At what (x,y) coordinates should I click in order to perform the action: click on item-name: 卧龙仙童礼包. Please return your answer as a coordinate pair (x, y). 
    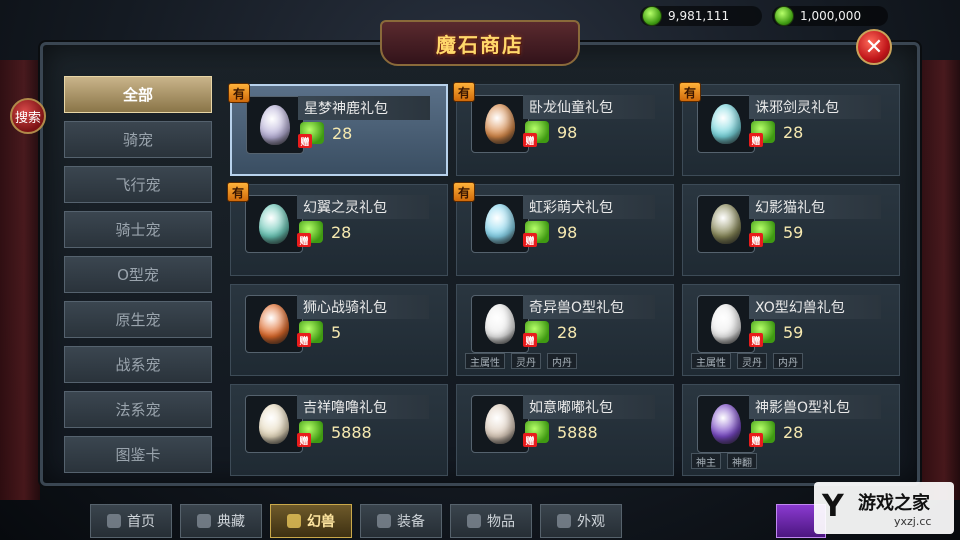
    Looking at the image, I should click on (589, 107).